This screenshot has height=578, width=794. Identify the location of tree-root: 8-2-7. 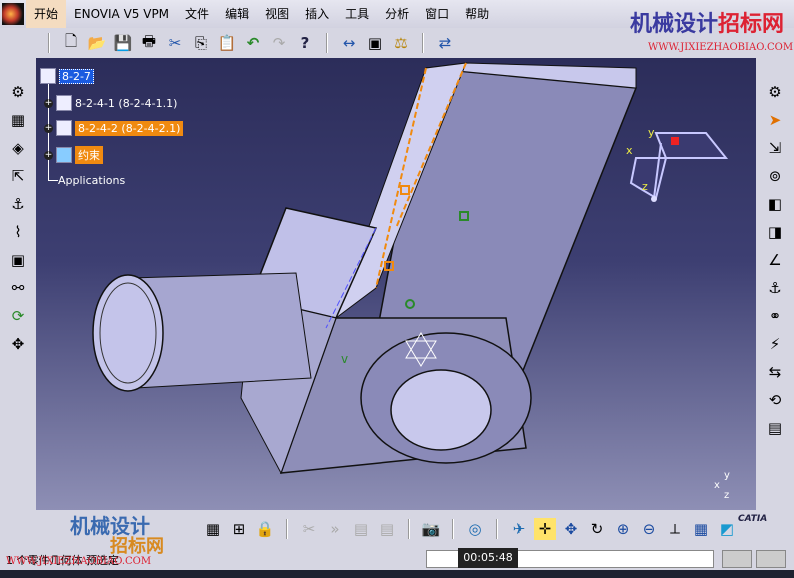
(67, 76).